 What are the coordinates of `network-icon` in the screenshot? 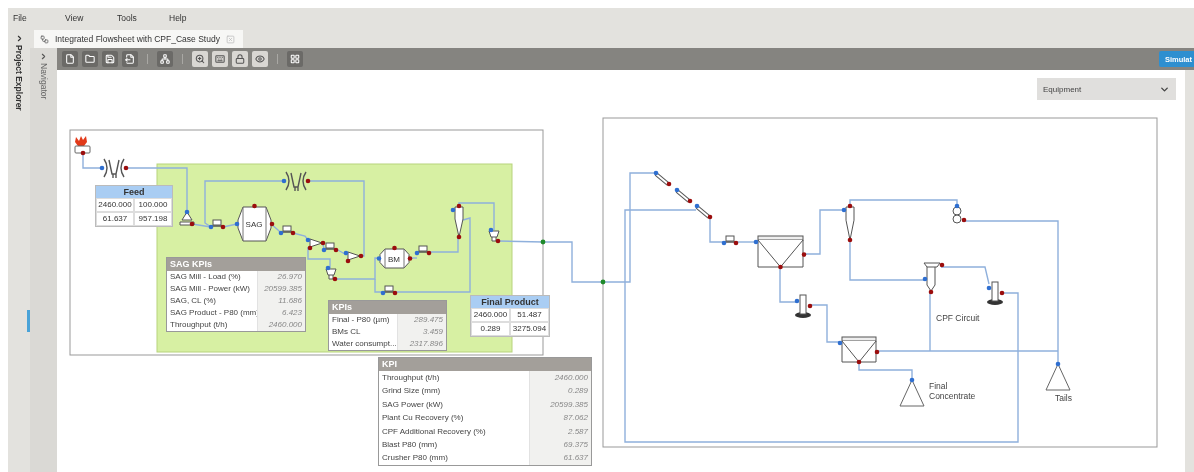 It's located at (165, 59).